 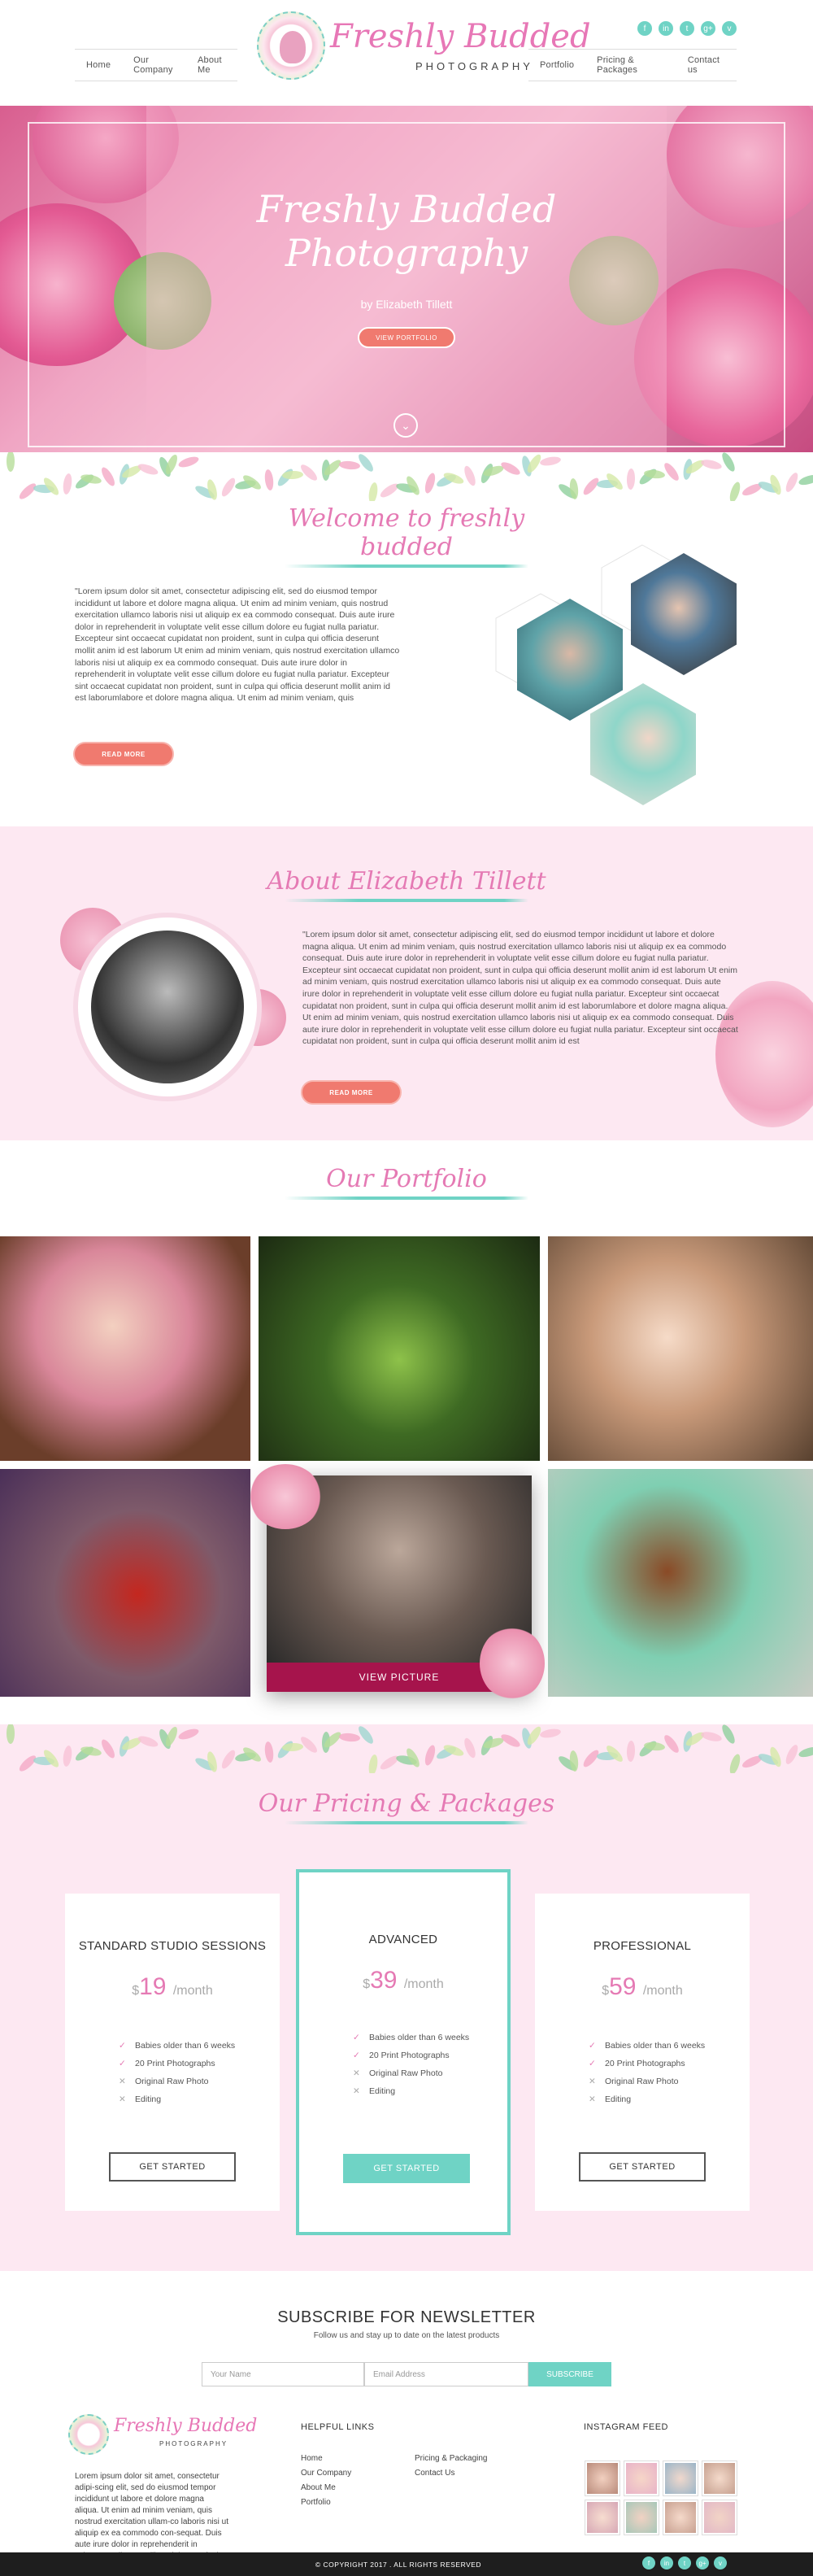 What do you see at coordinates (326, 2502) in the screenshot?
I see `footer-link-portfolio: Portfolio` at bounding box center [326, 2502].